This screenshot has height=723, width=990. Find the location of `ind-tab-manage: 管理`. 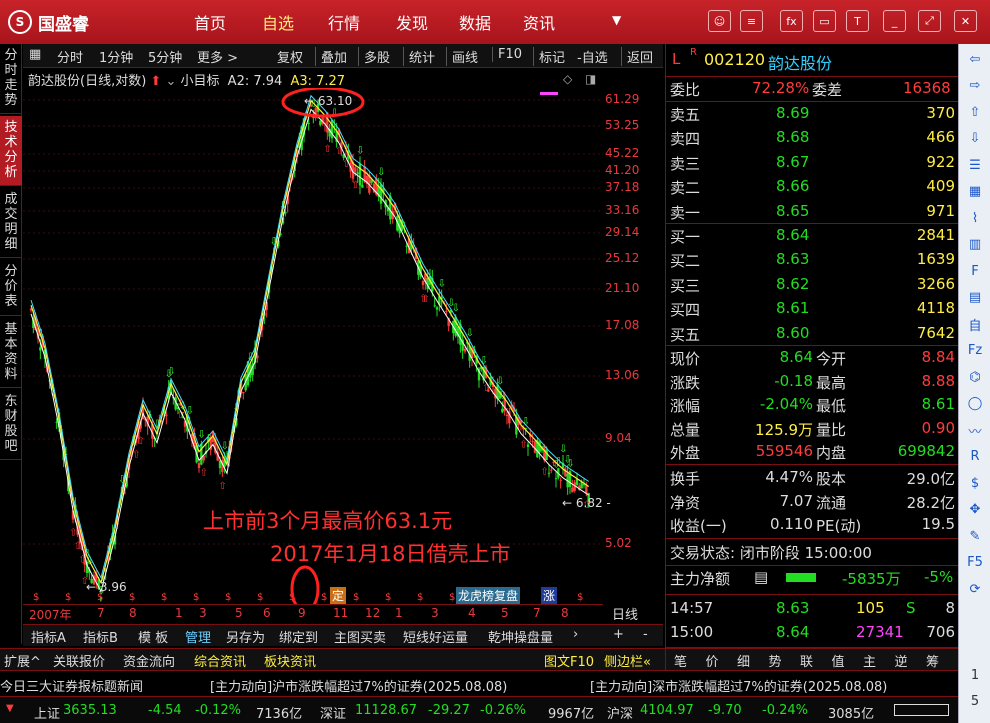

ind-tab-manage: 管理 is located at coordinates (198, 636).